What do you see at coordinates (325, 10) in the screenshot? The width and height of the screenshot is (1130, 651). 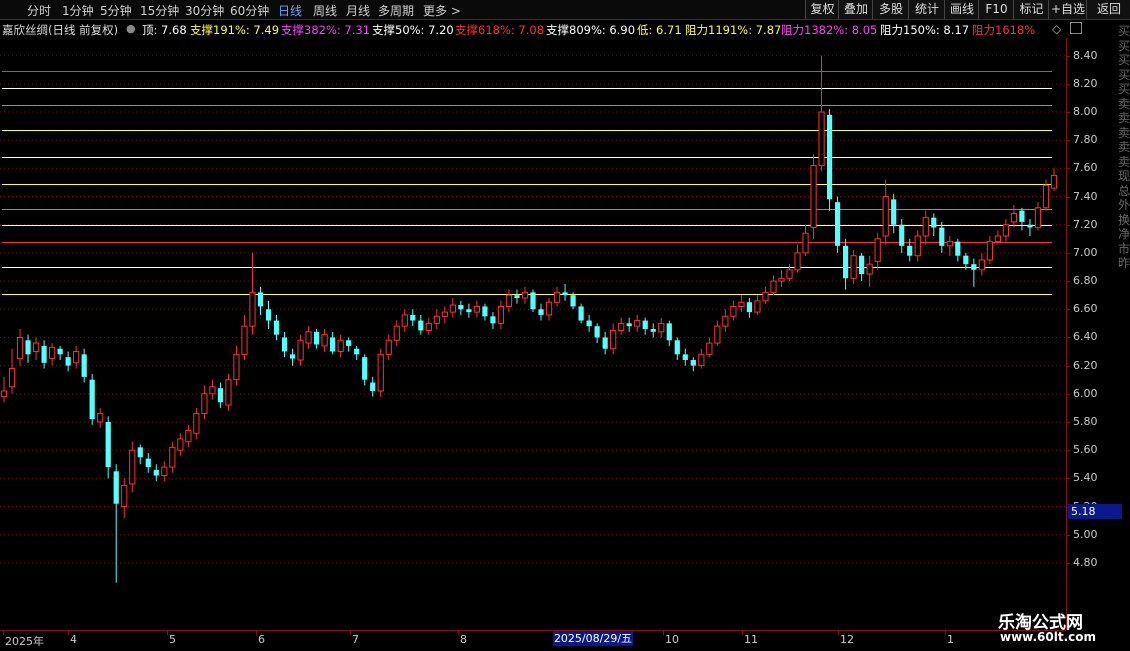 I see `period-tab: 周线` at bounding box center [325, 10].